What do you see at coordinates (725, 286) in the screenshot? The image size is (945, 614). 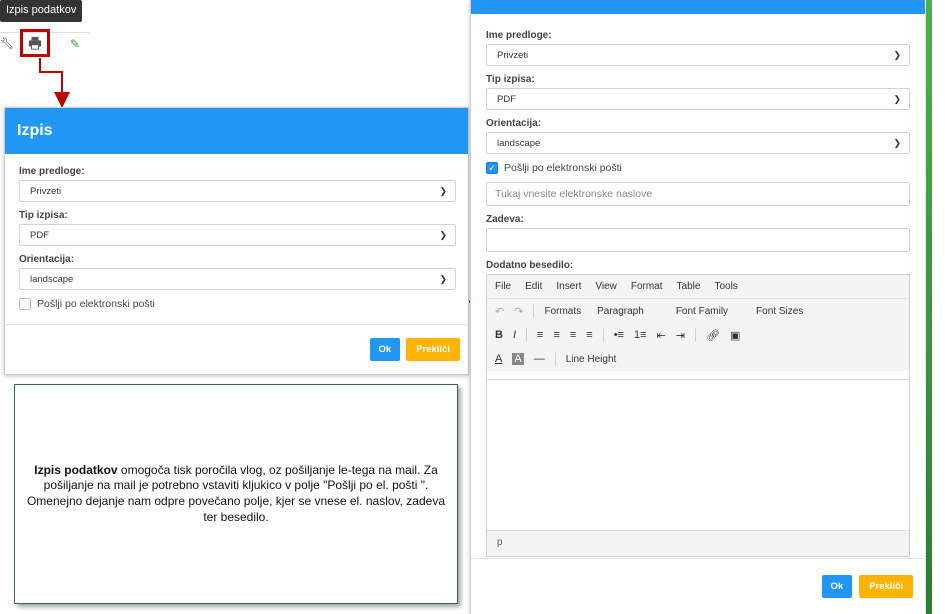 I see `menu-tools: Tools` at bounding box center [725, 286].